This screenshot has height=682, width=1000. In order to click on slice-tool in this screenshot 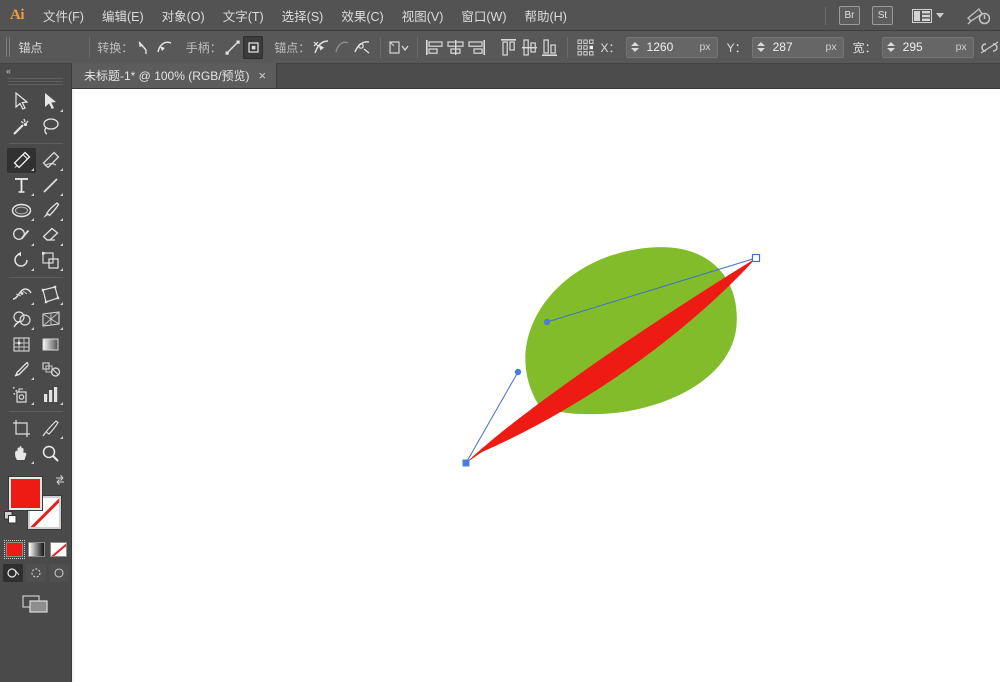, I will do `click(50, 428)`.